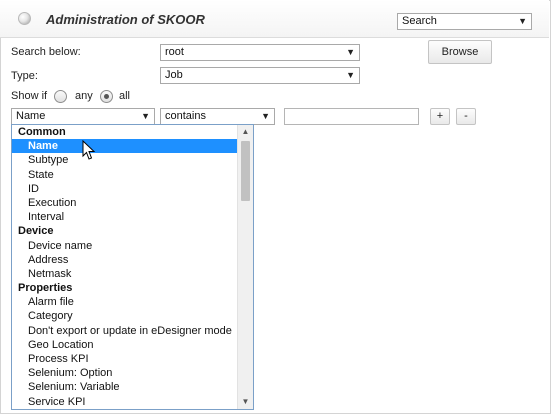 Image resolution: width=551 pixels, height=414 pixels. Describe the element at coordinates (125, 96) in the screenshot. I see `radio-all-label: all` at that location.